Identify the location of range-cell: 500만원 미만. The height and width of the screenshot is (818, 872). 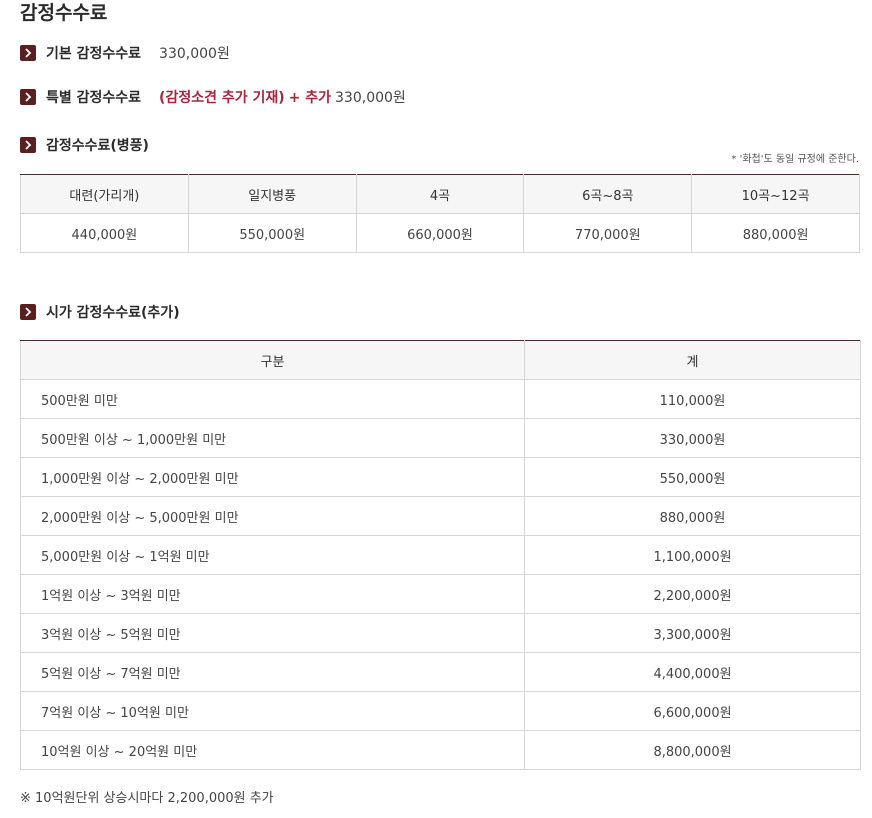
(272, 399).